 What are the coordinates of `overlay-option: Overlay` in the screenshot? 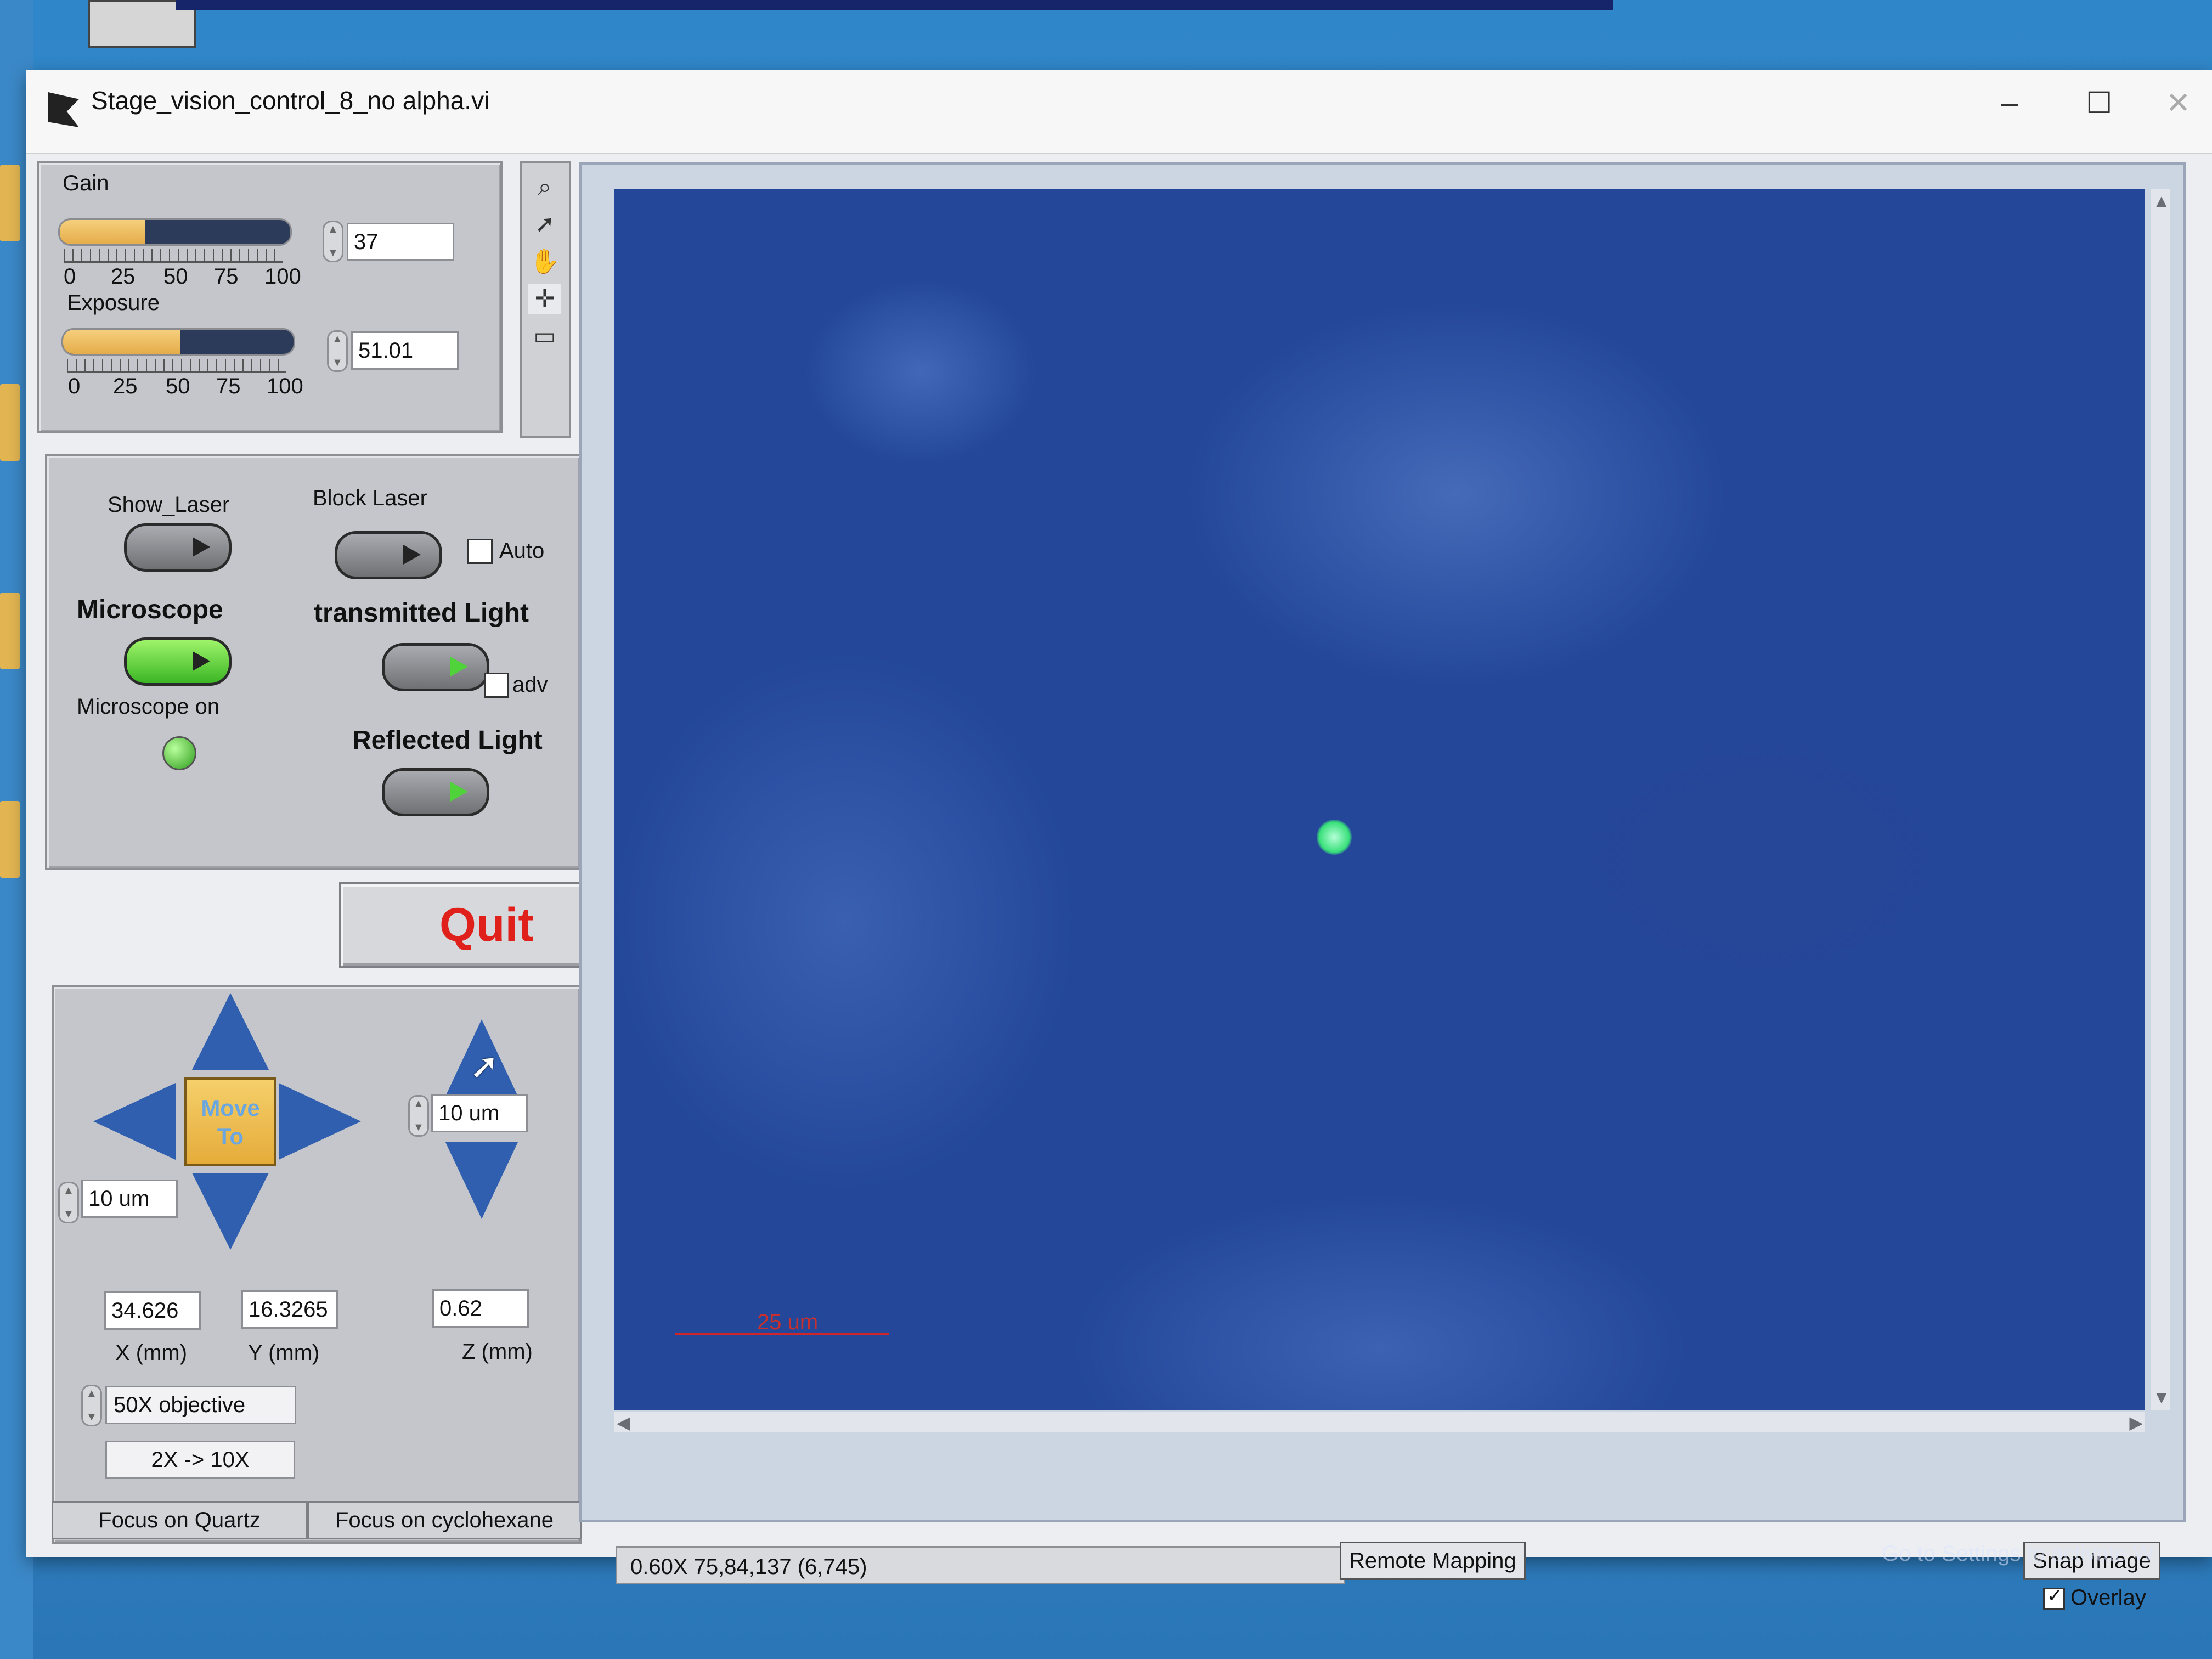 It's located at (2094, 1597).